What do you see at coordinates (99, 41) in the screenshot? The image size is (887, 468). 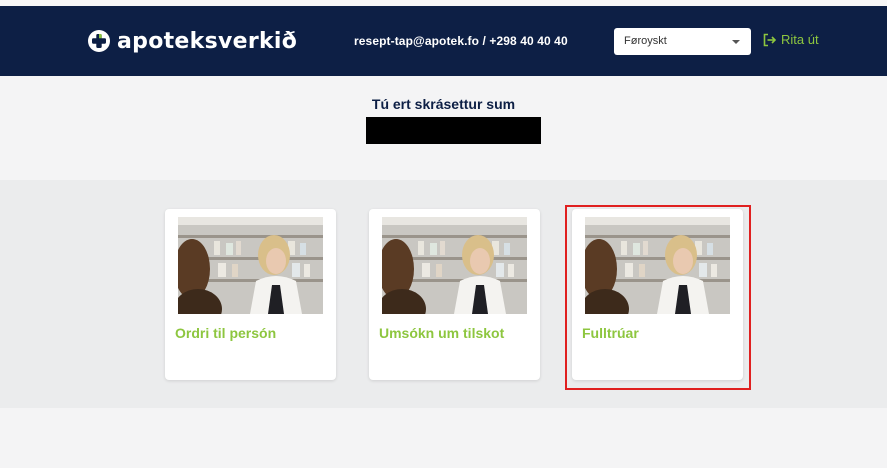 I see `pharmacy-cross-icon` at bounding box center [99, 41].